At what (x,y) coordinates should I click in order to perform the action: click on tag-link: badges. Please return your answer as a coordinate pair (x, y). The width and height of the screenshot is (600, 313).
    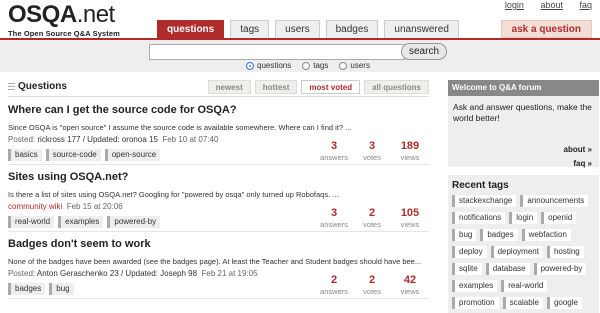
    Looking at the image, I should click on (27, 289).